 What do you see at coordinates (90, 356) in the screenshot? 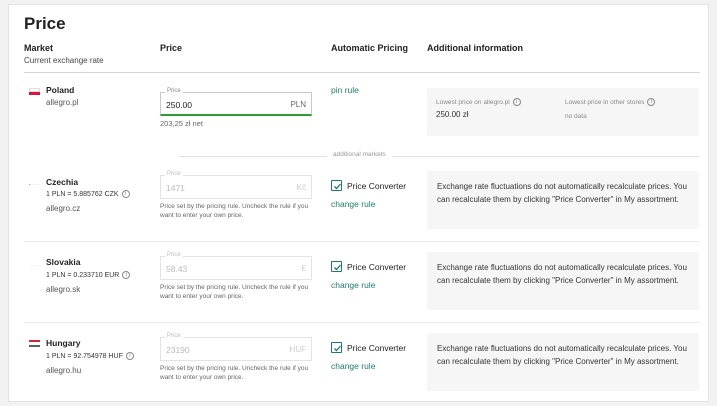
I see `exchange-rate-hungary: 1 PLN = 92.754978 HUF i` at bounding box center [90, 356].